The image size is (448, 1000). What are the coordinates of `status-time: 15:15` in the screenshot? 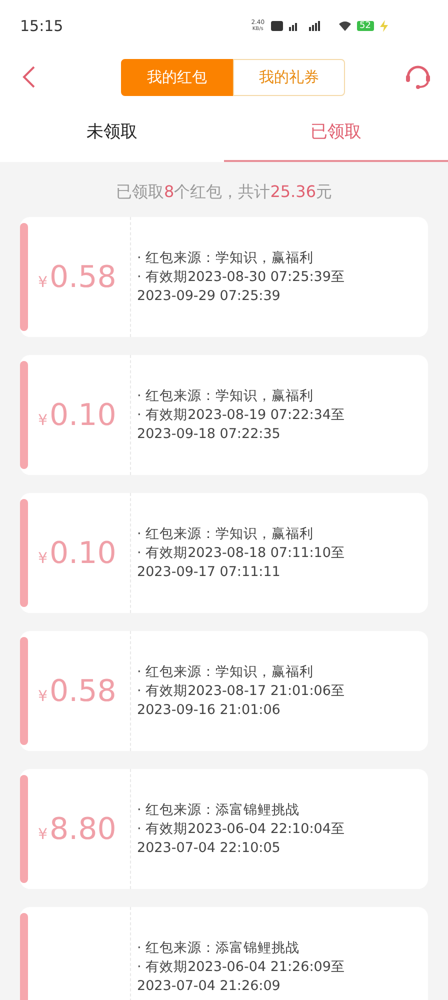 It's located at (42, 26).